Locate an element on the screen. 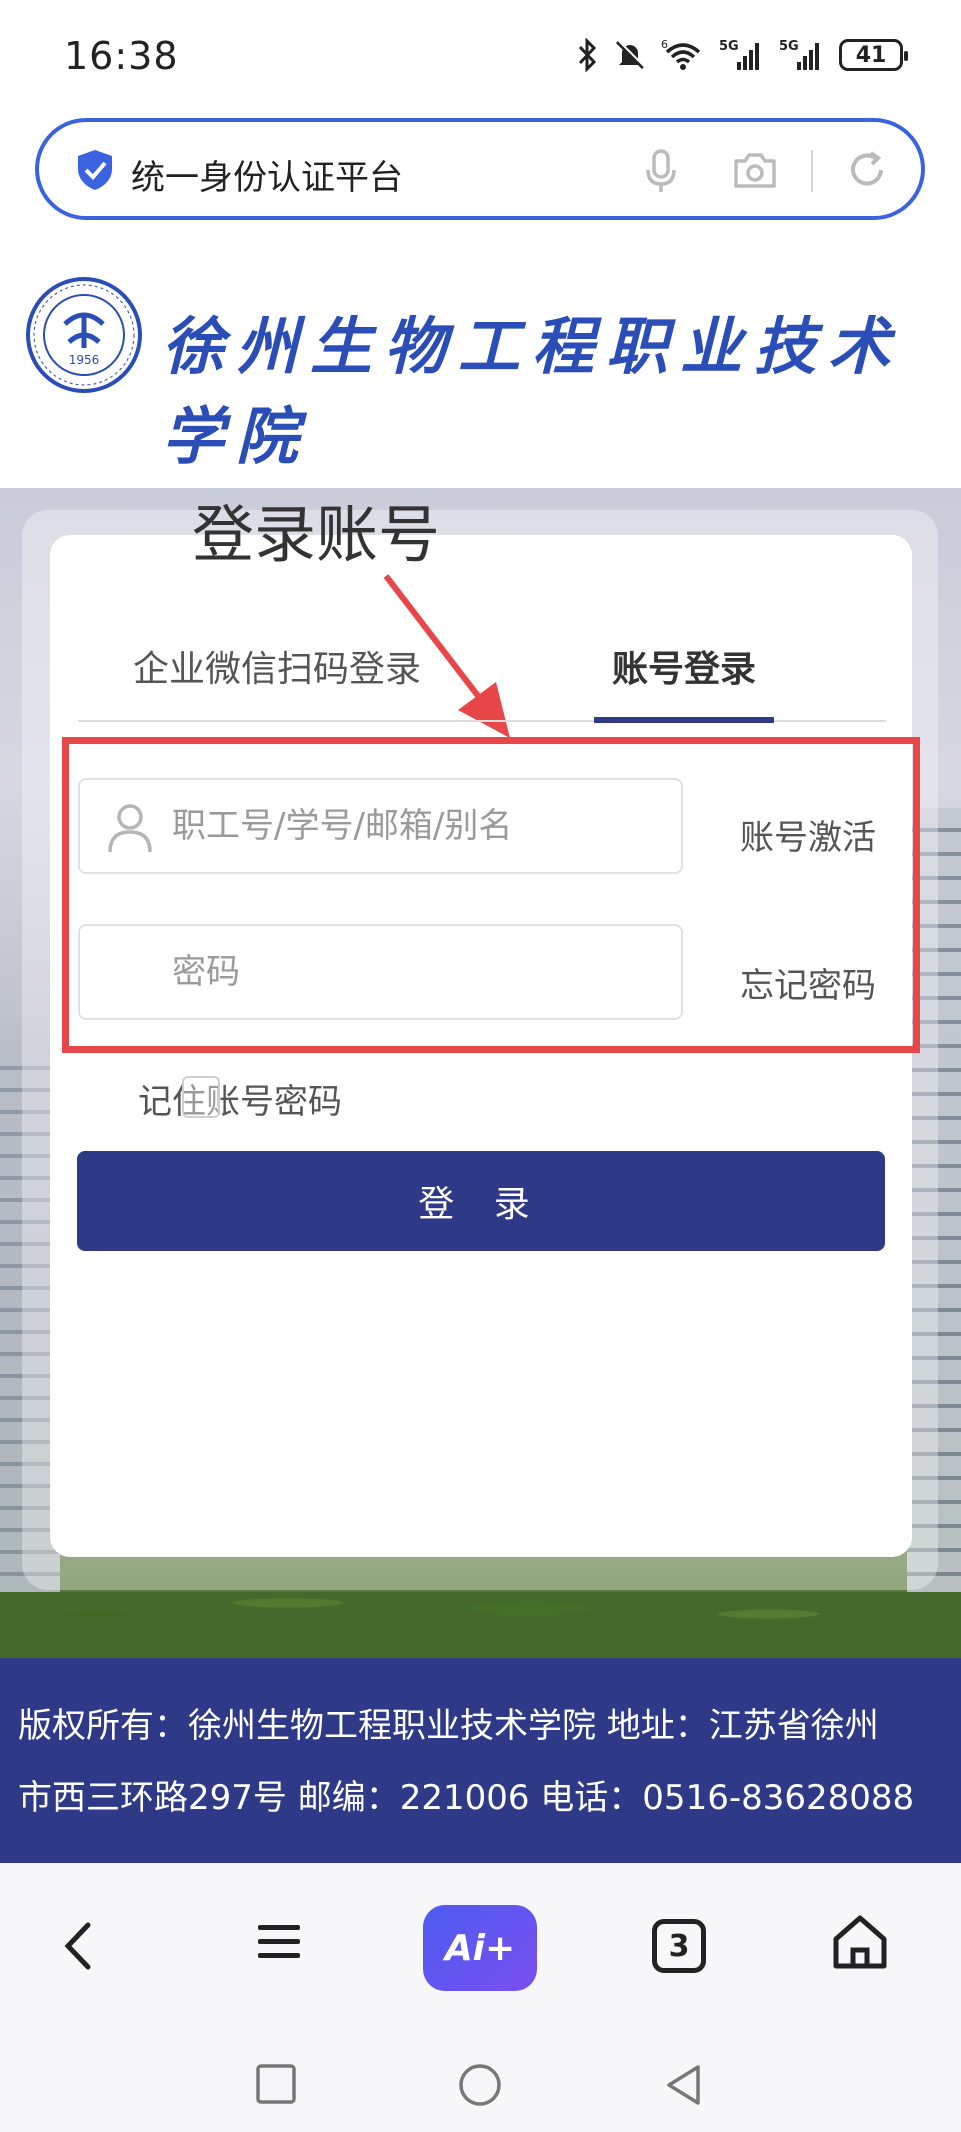  school-logo: 1956 is located at coordinates (84, 335).